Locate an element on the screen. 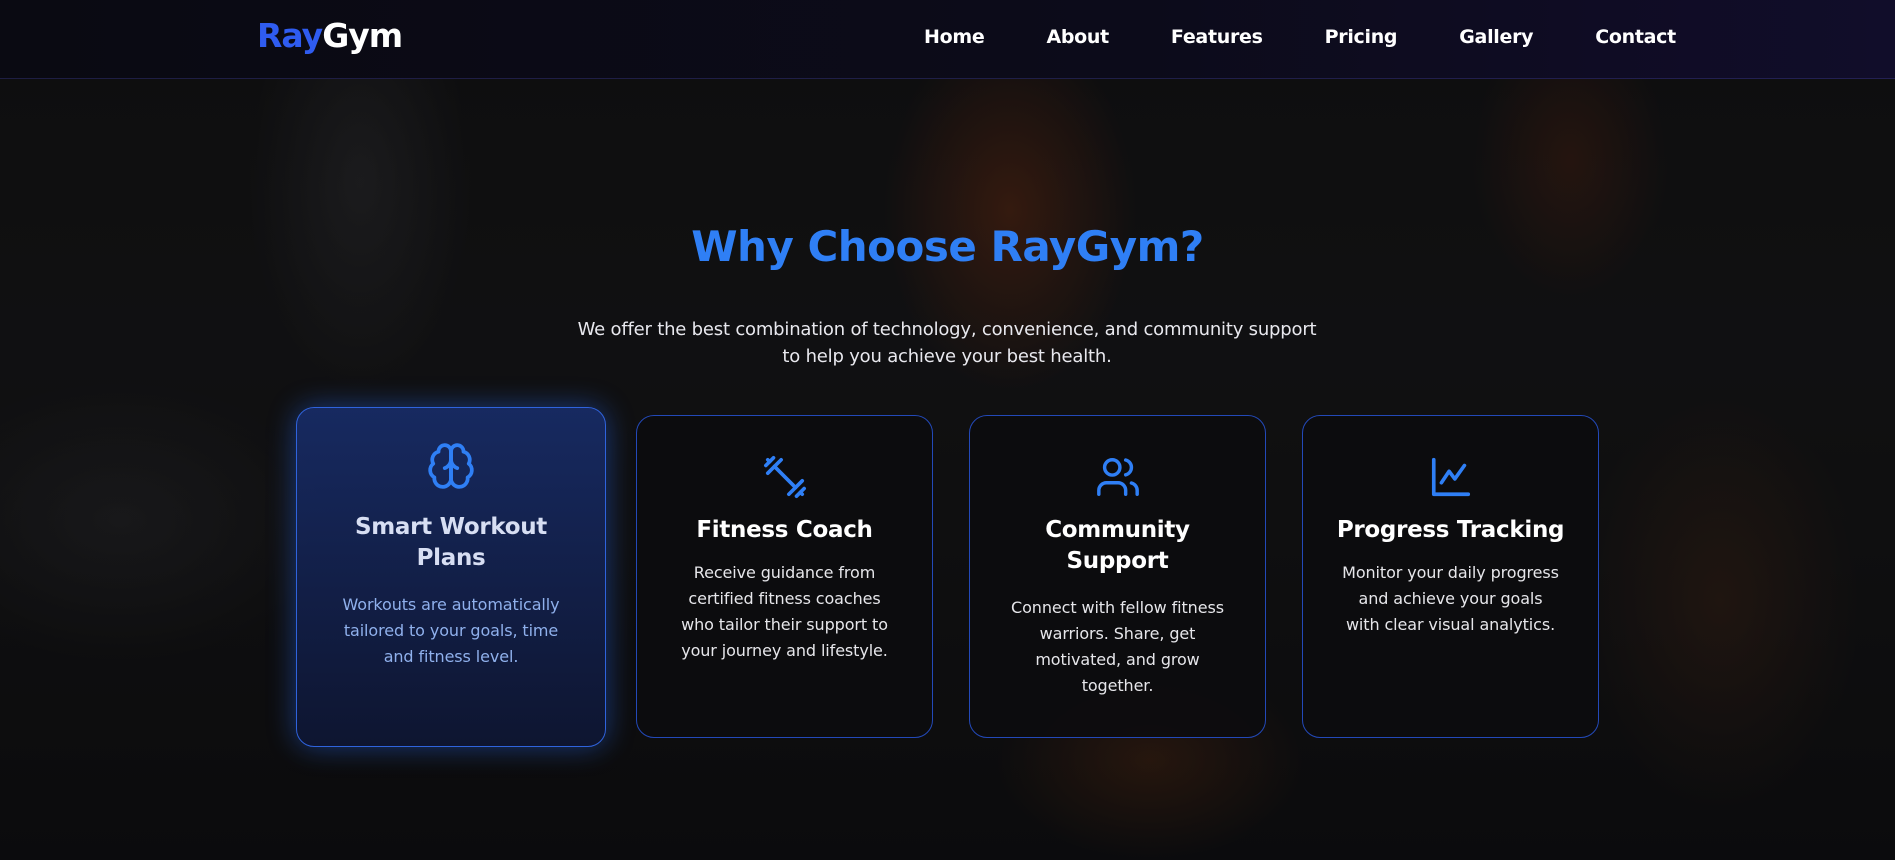 The width and height of the screenshot is (1895, 860). users-icon is located at coordinates (1117, 477).